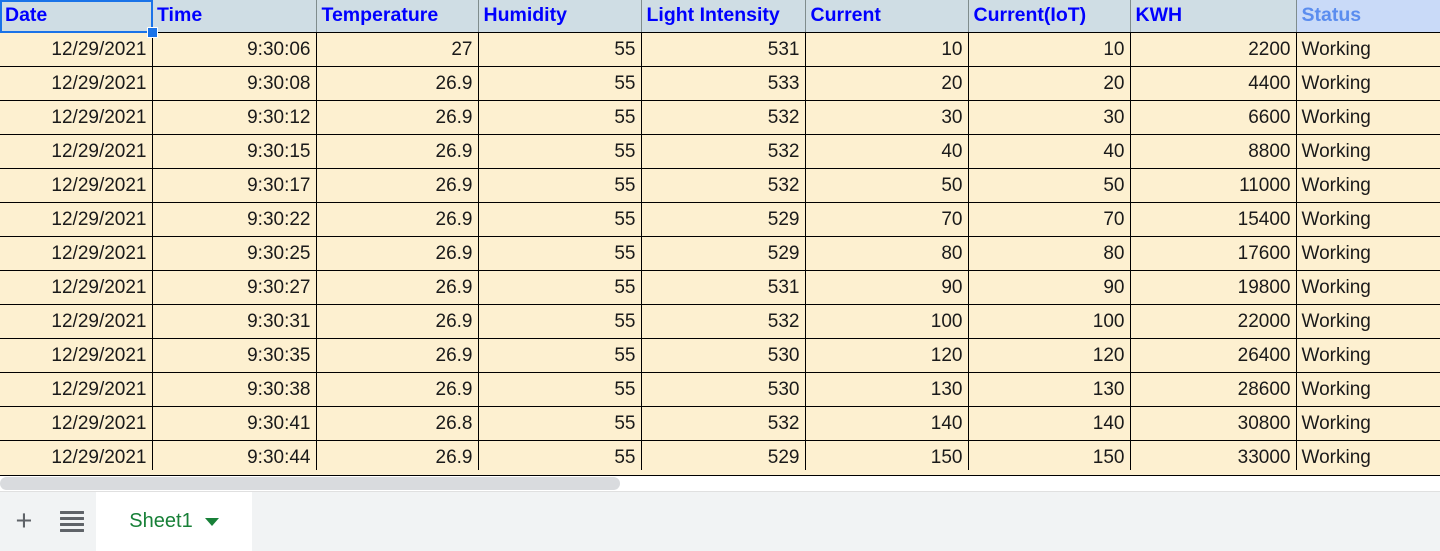  What do you see at coordinates (1213, 151) in the screenshot?
I see `cell-kwh: 8800` at bounding box center [1213, 151].